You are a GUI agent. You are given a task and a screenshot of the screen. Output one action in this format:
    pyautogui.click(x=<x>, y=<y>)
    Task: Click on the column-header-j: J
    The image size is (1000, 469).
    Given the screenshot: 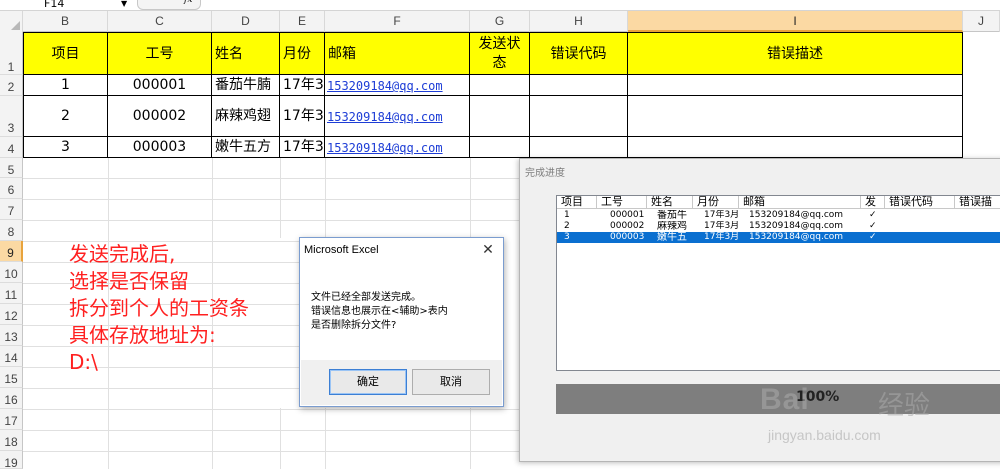 What is the action you would take?
    pyautogui.click(x=981, y=21)
    